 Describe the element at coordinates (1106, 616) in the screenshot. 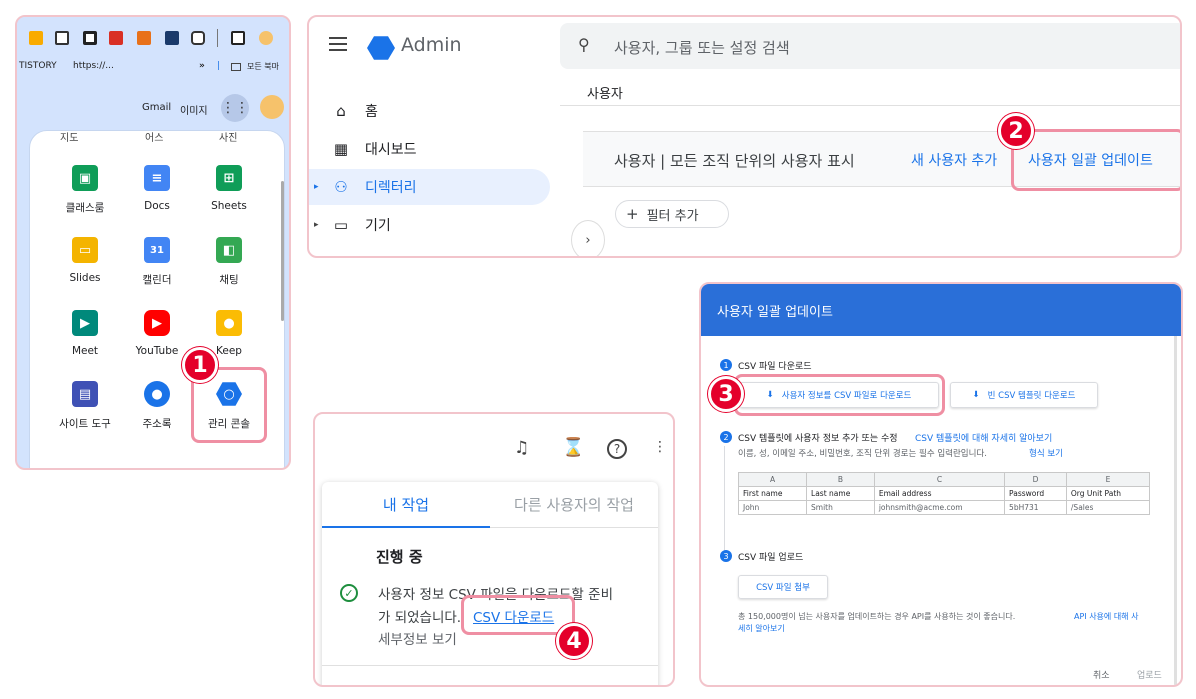

I see `api-help-link-1: API 사용에 대해 사` at that location.